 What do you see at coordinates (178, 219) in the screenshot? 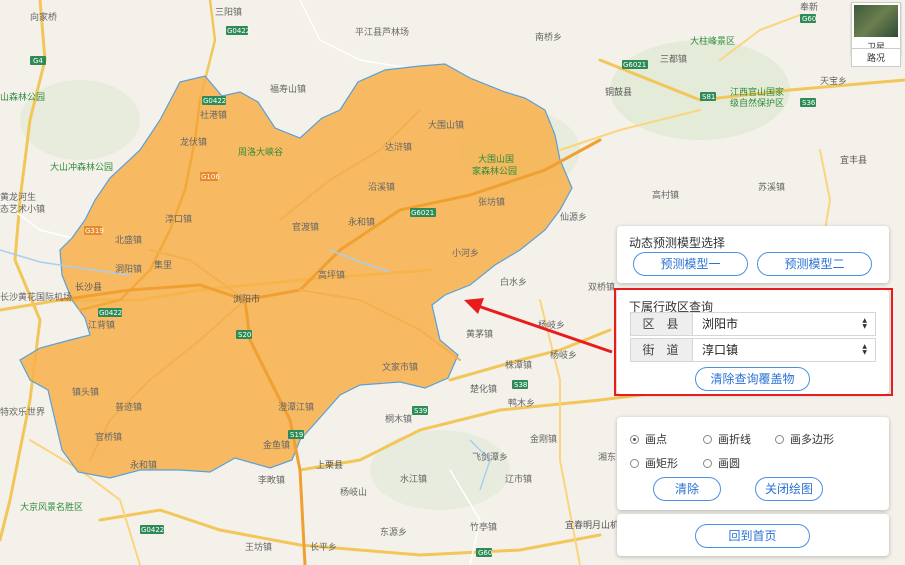
I see `svg-text: 淳口镇` at bounding box center [178, 219].